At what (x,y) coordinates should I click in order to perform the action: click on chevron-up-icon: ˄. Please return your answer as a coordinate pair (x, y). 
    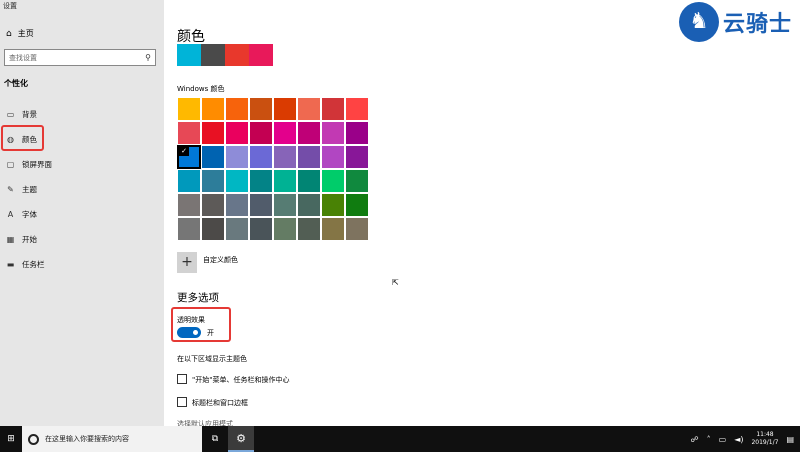
    Looking at the image, I should click on (709, 439).